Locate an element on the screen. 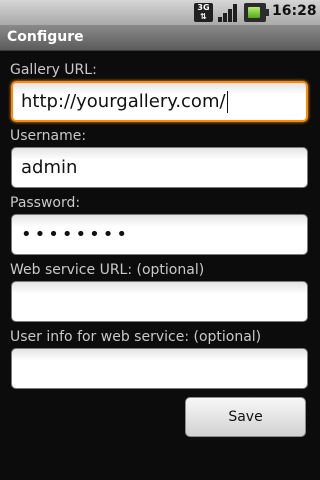 This screenshot has height=480, width=320. username-input: admin is located at coordinates (159, 167).